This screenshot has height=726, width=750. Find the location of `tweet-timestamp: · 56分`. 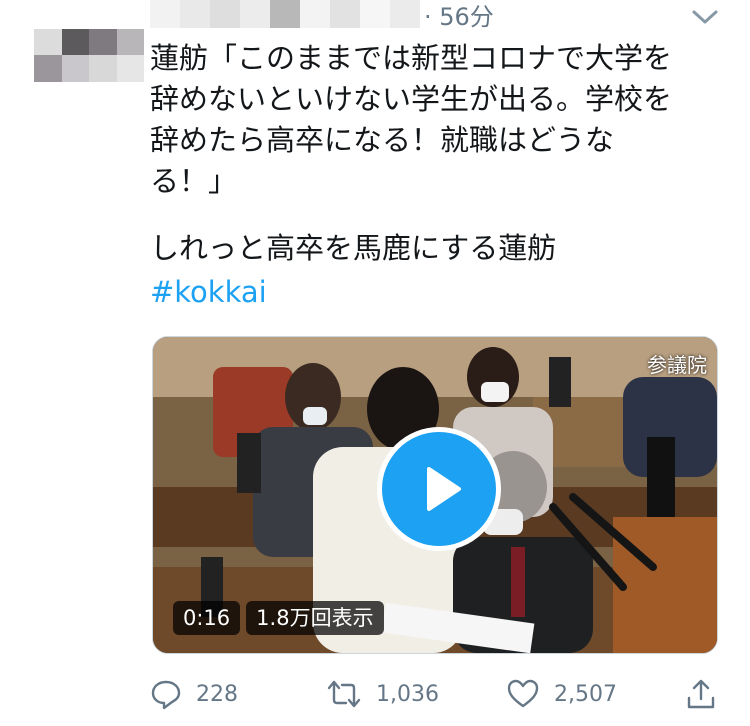

tweet-timestamp: · 56分 is located at coordinates (459, 17).